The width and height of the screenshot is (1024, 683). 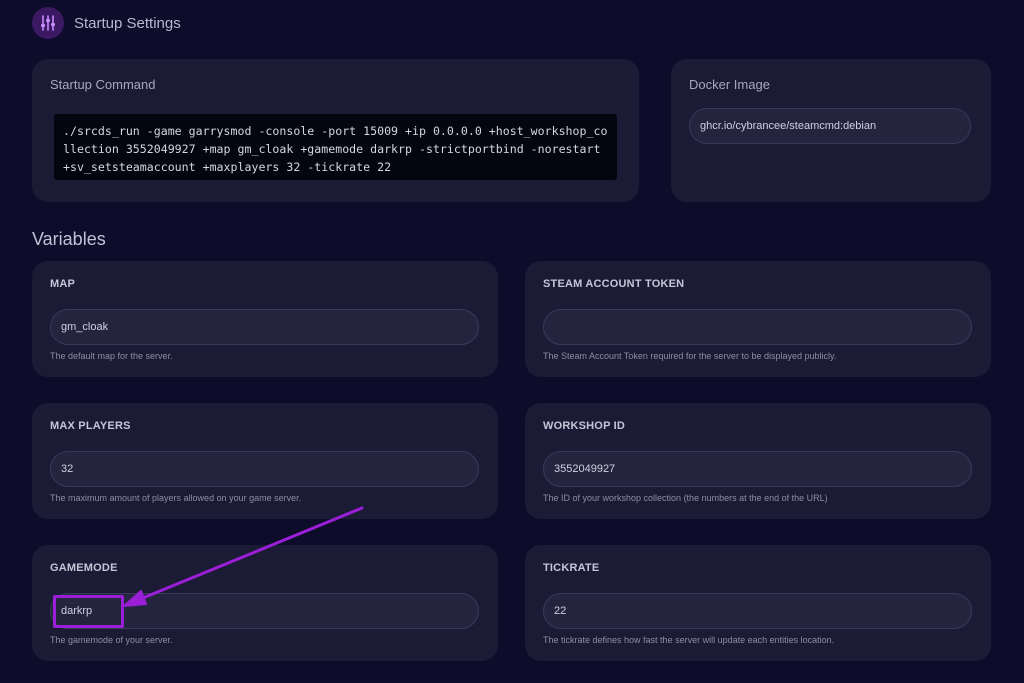 I want to click on variable-description: The gamemode of your server., so click(x=111, y=640).